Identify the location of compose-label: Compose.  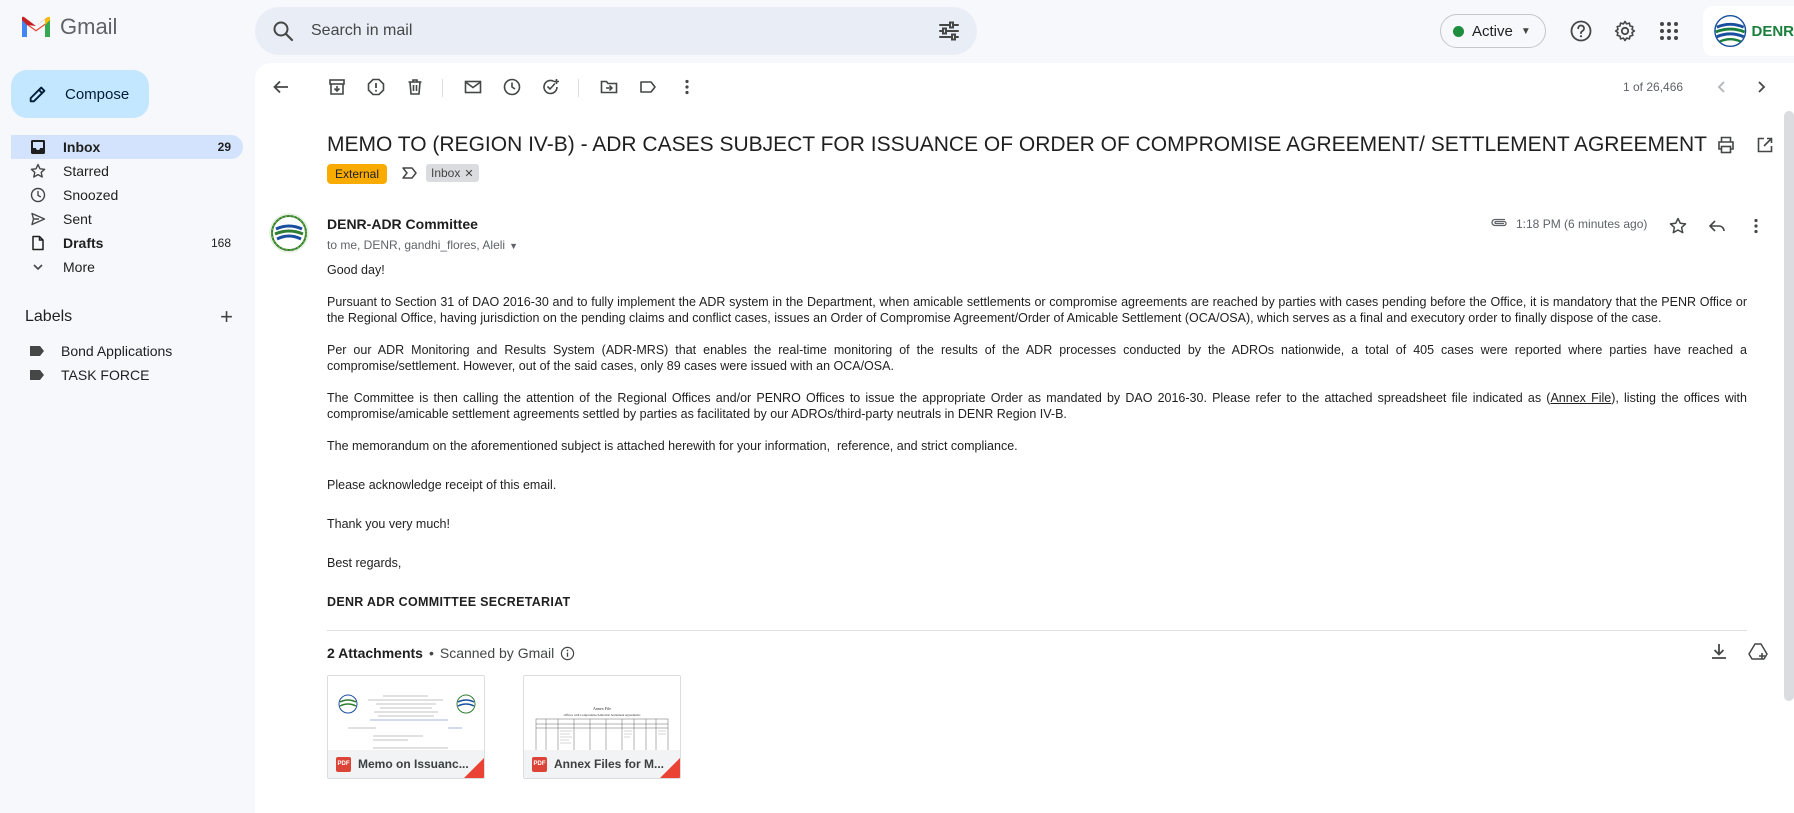
(97, 94).